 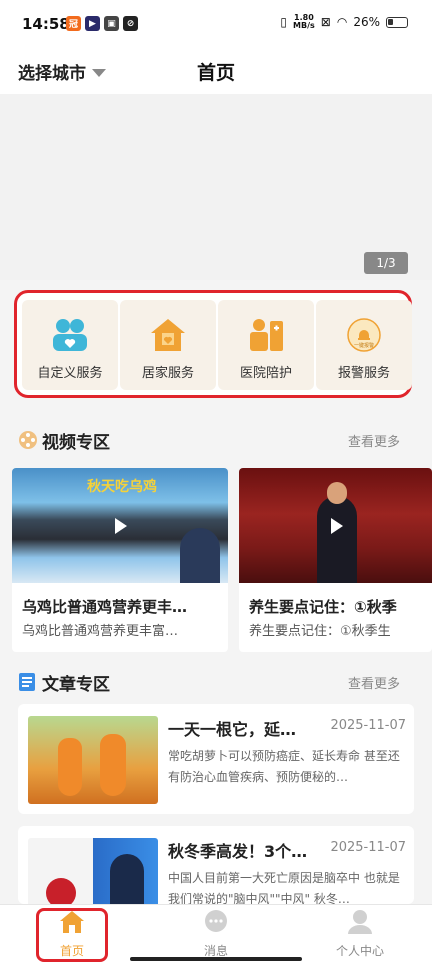 I want to click on home-heart-icon, so click(x=168, y=335).